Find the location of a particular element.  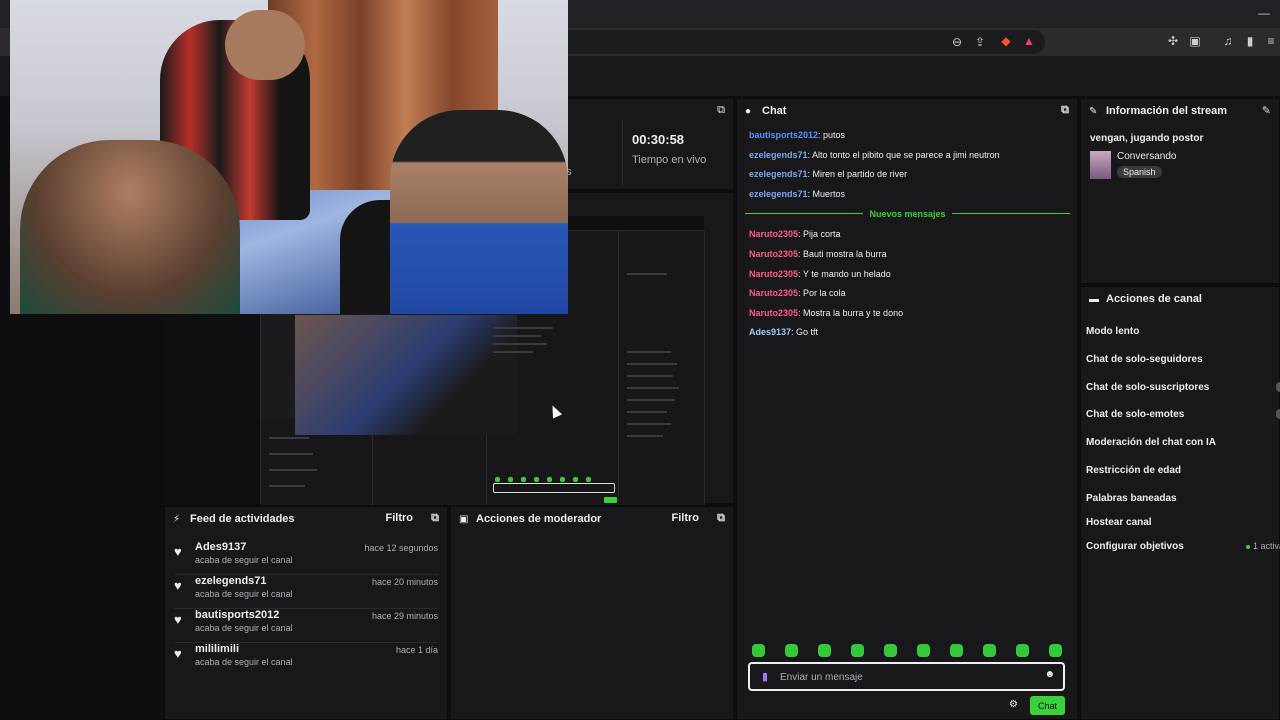

stream-category: Conversando is located at coordinates (1146, 156).